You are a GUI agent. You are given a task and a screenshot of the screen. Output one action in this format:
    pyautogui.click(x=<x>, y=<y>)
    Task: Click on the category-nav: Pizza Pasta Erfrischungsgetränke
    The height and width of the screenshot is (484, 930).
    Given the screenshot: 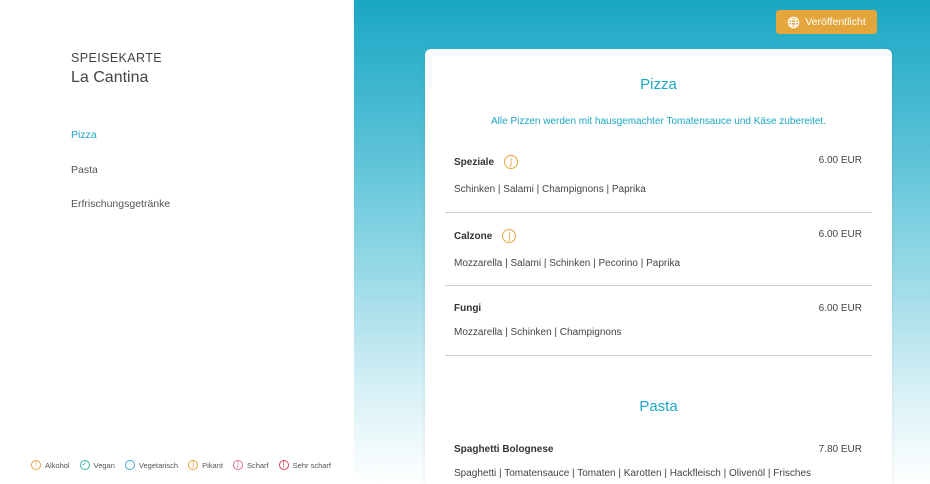 What is the action you would take?
    pyautogui.click(x=120, y=180)
    